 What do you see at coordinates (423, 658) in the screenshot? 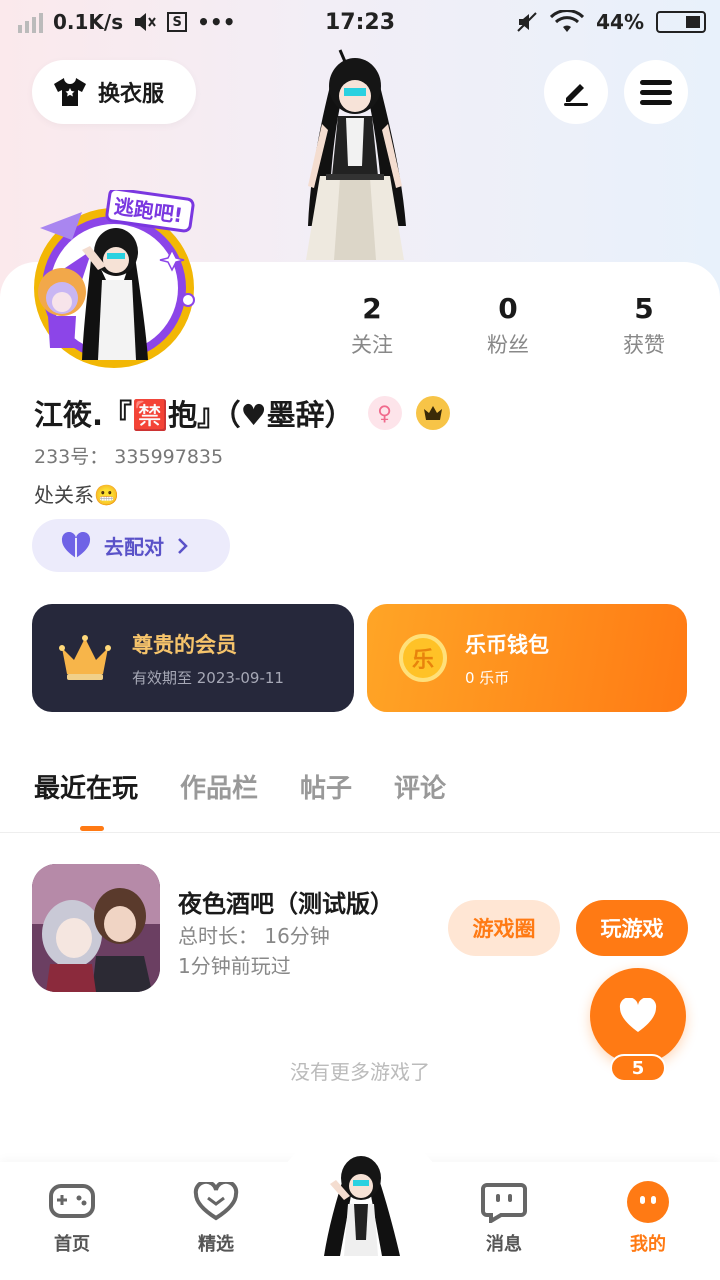
I see `coin-icon: 乐` at bounding box center [423, 658].